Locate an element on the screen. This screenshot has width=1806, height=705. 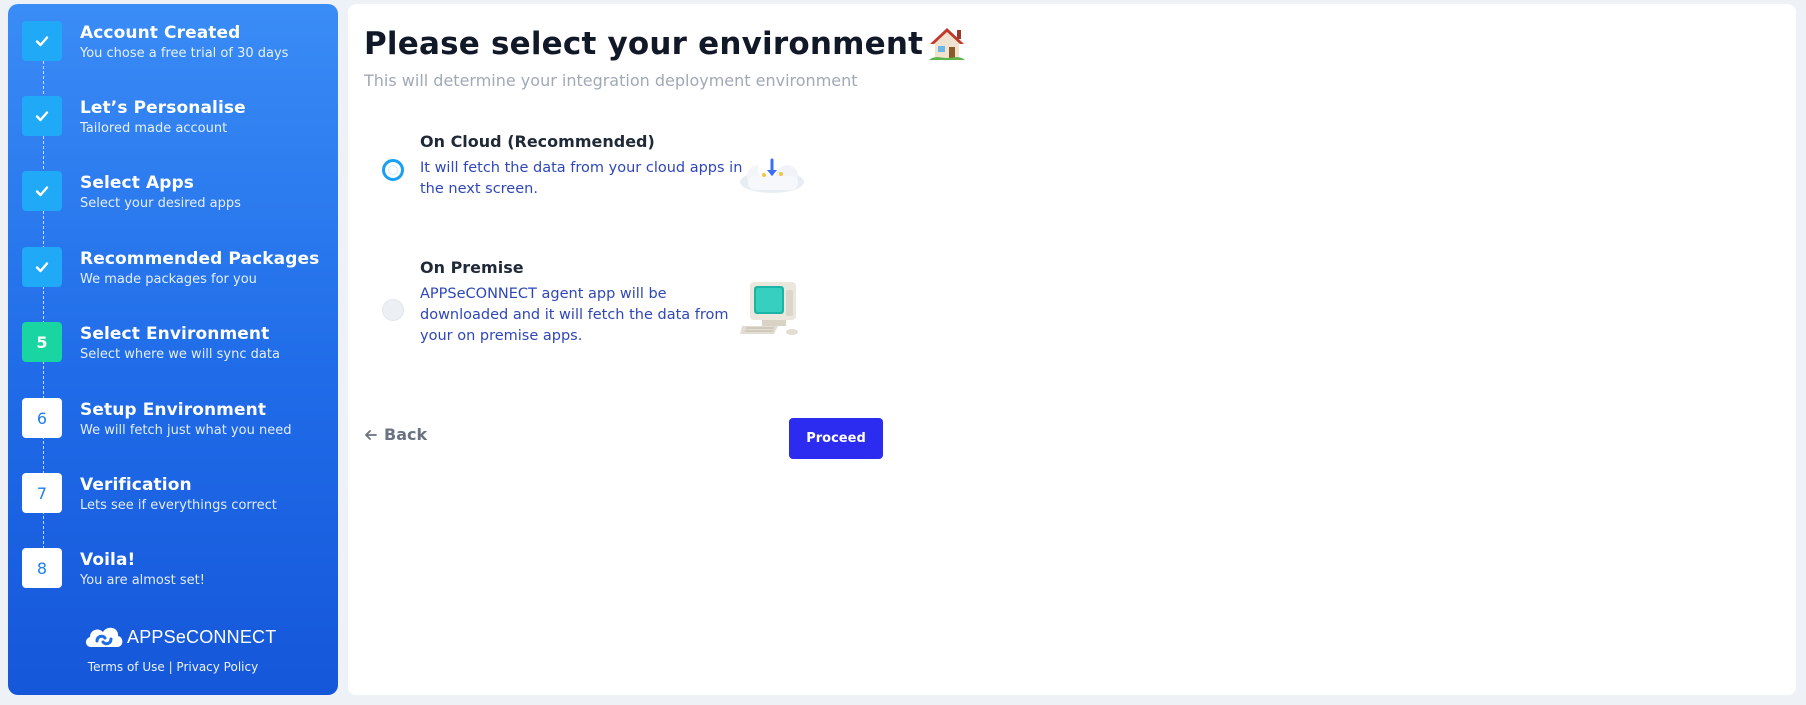
step-subtitle: Tailored made account is located at coordinates (154, 128).